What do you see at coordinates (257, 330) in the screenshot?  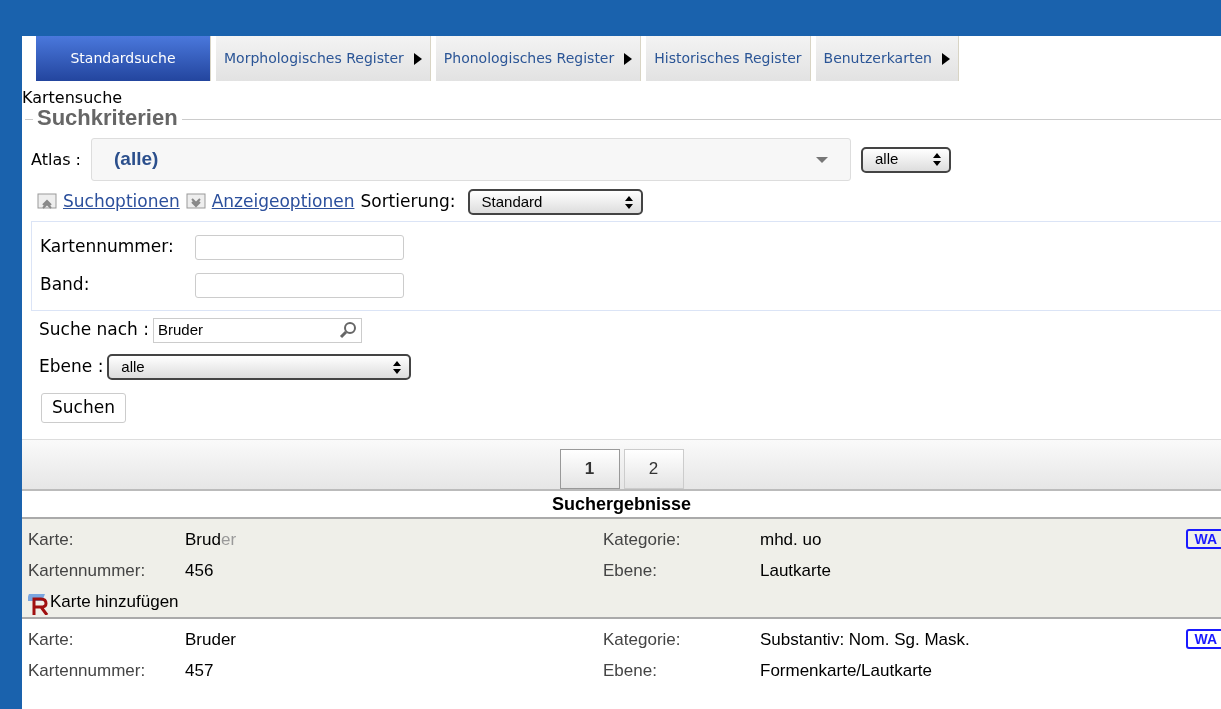 I see `search-field: Bruder` at bounding box center [257, 330].